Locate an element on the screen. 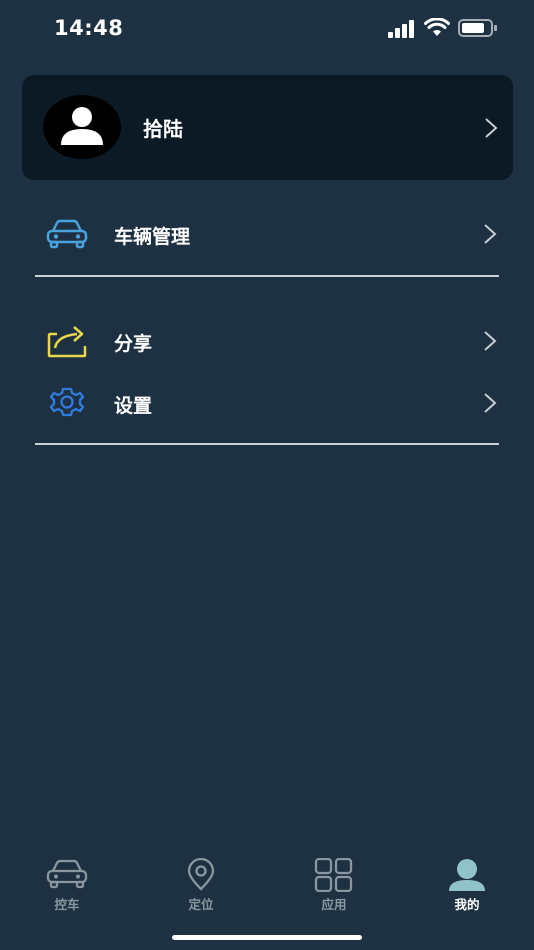 The width and height of the screenshot is (534, 950). apps-grid-icon is located at coordinates (333, 875).